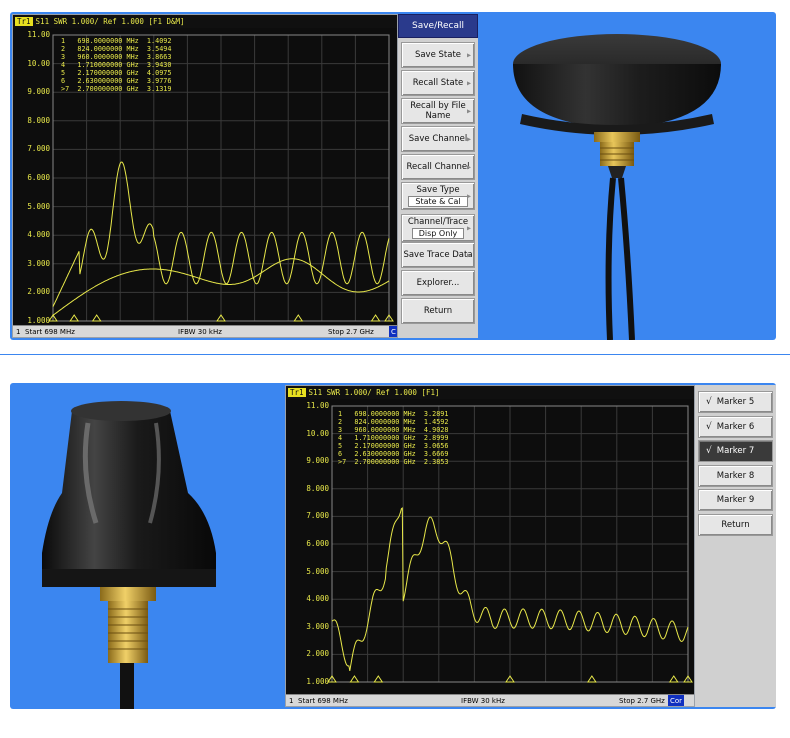 Image resolution: width=790 pixels, height=738 pixels. I want to click on softkey-label: Save Channel, so click(438, 139).